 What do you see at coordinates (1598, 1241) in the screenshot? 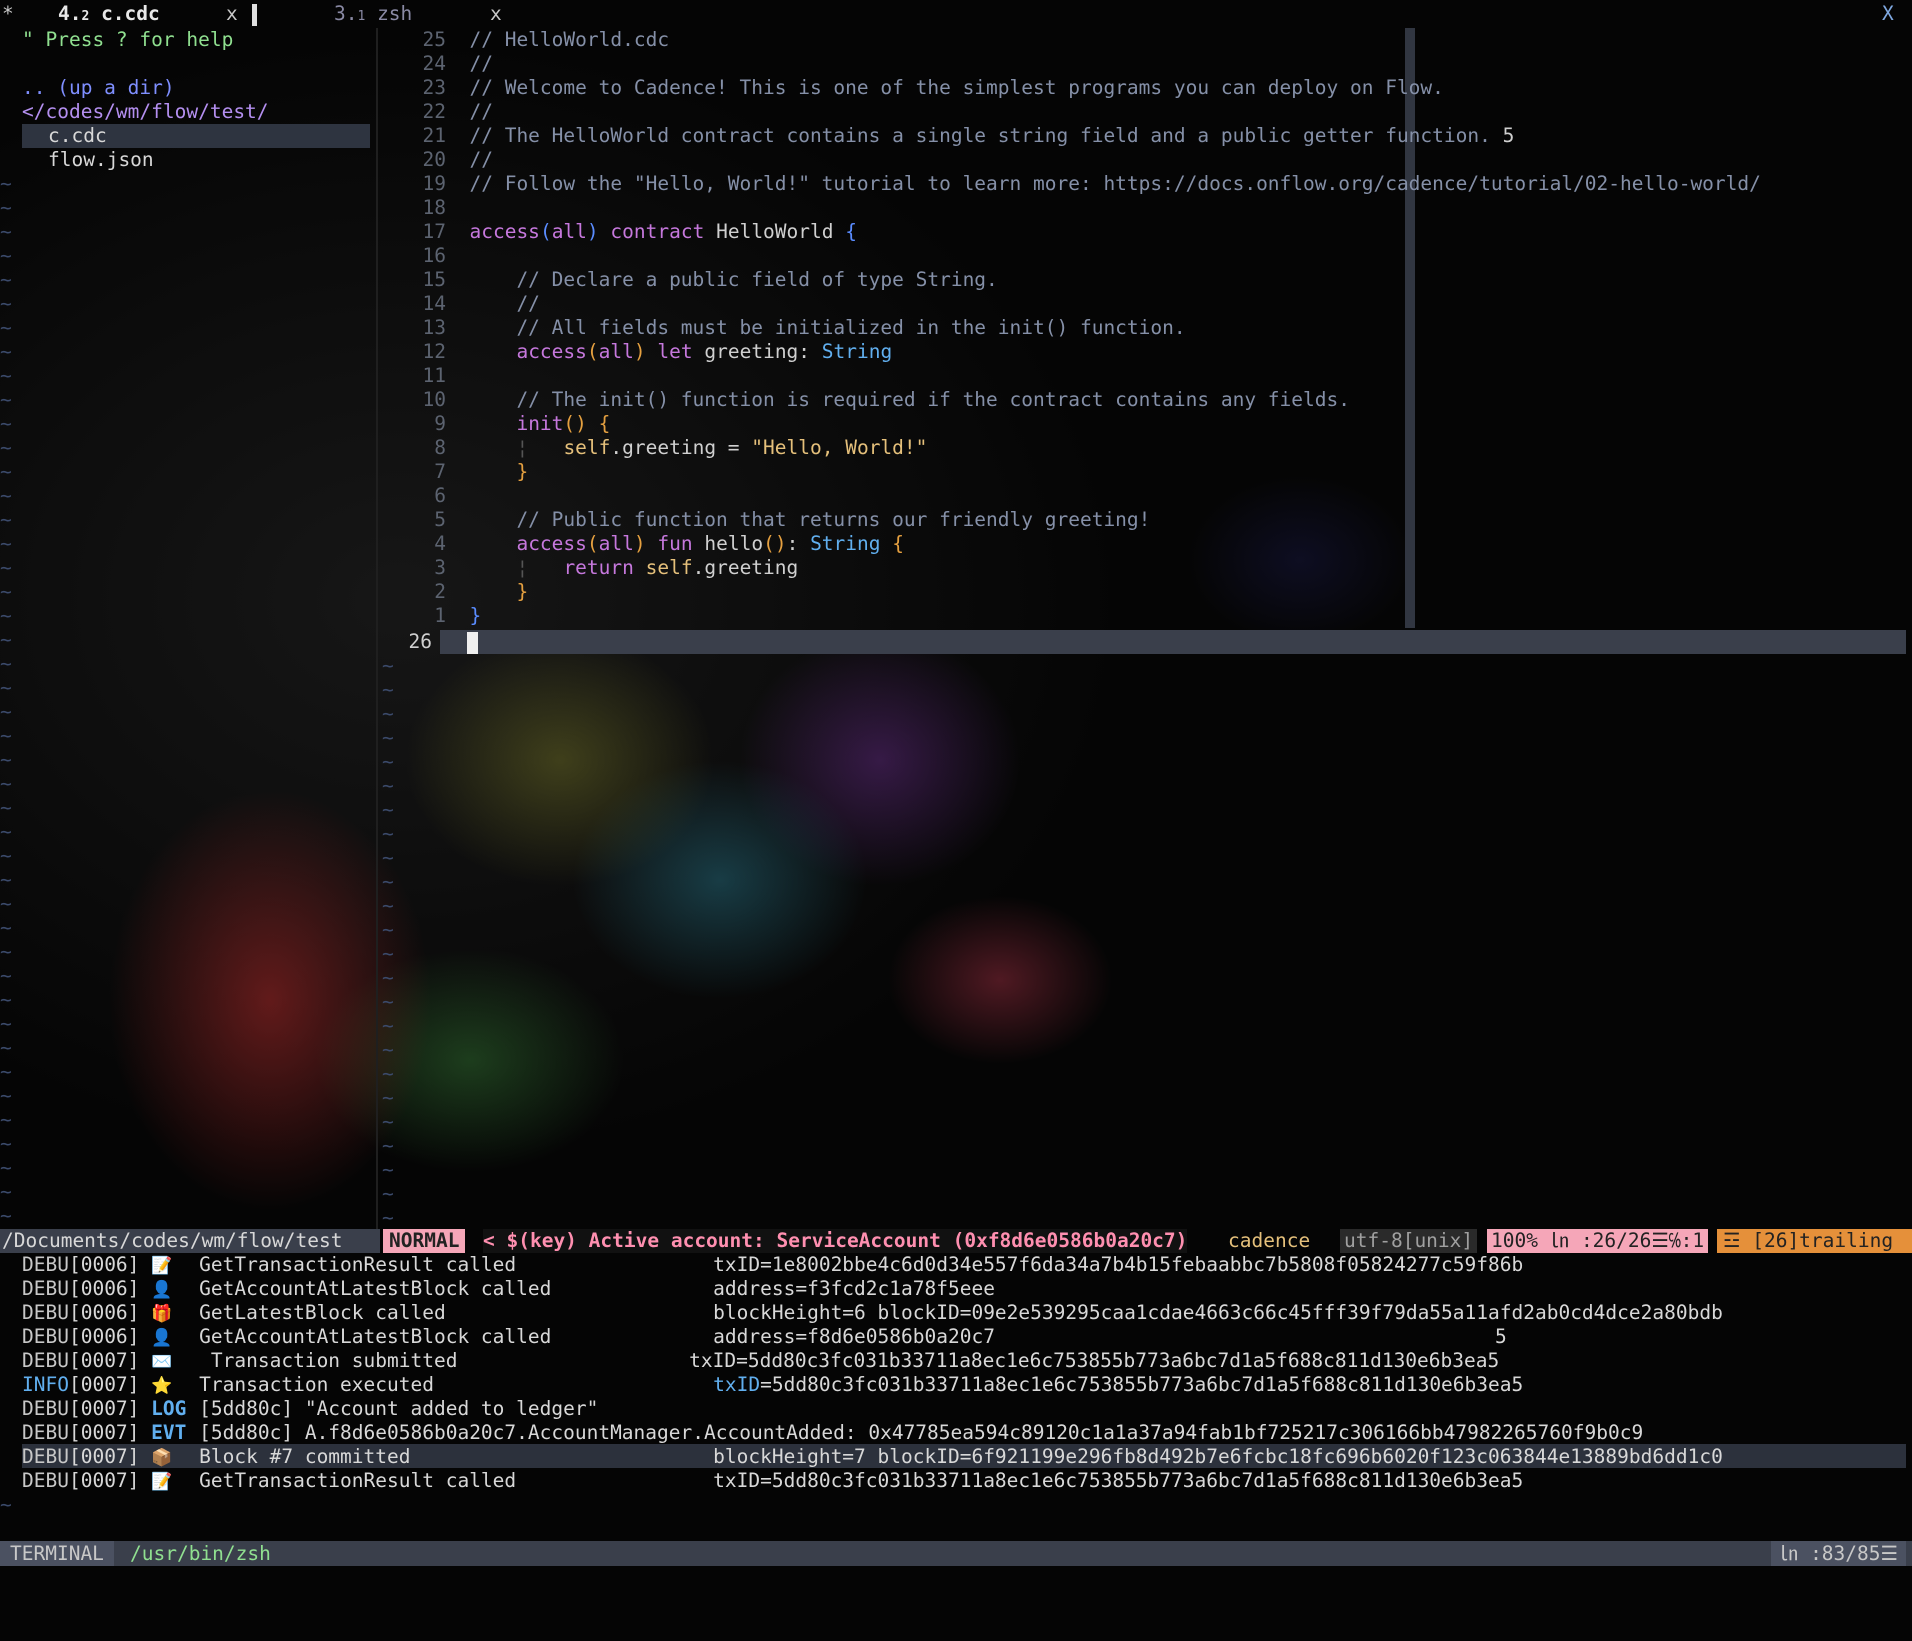
I see `status-position: 100% ㏑ :26/26☰℅:1` at bounding box center [1598, 1241].